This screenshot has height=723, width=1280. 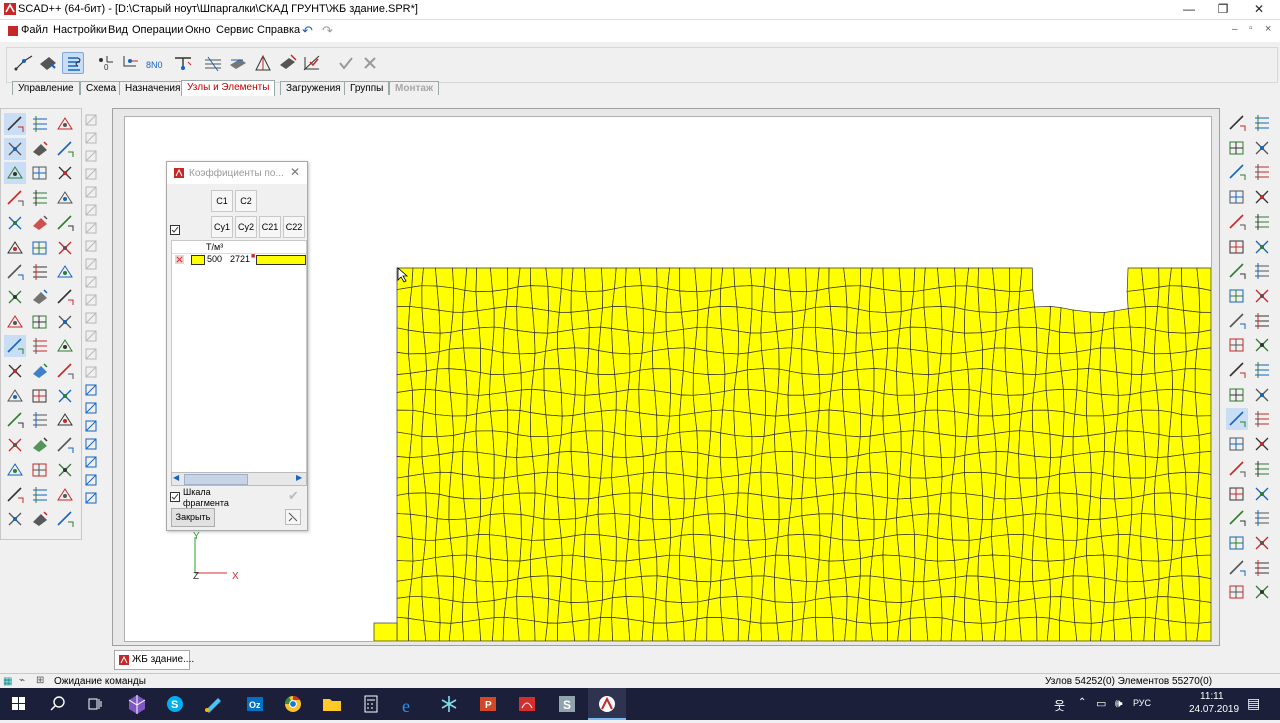 I want to click on element-check-icon, so click(x=312, y=63).